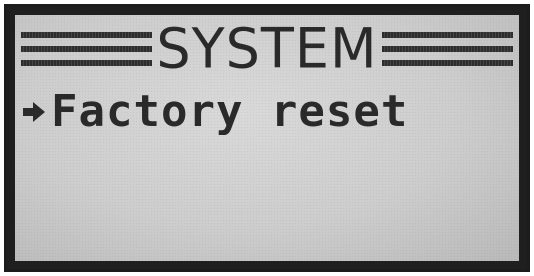 This screenshot has height=276, width=534. I want to click on menu-item-label: Factory reset, so click(230, 111).